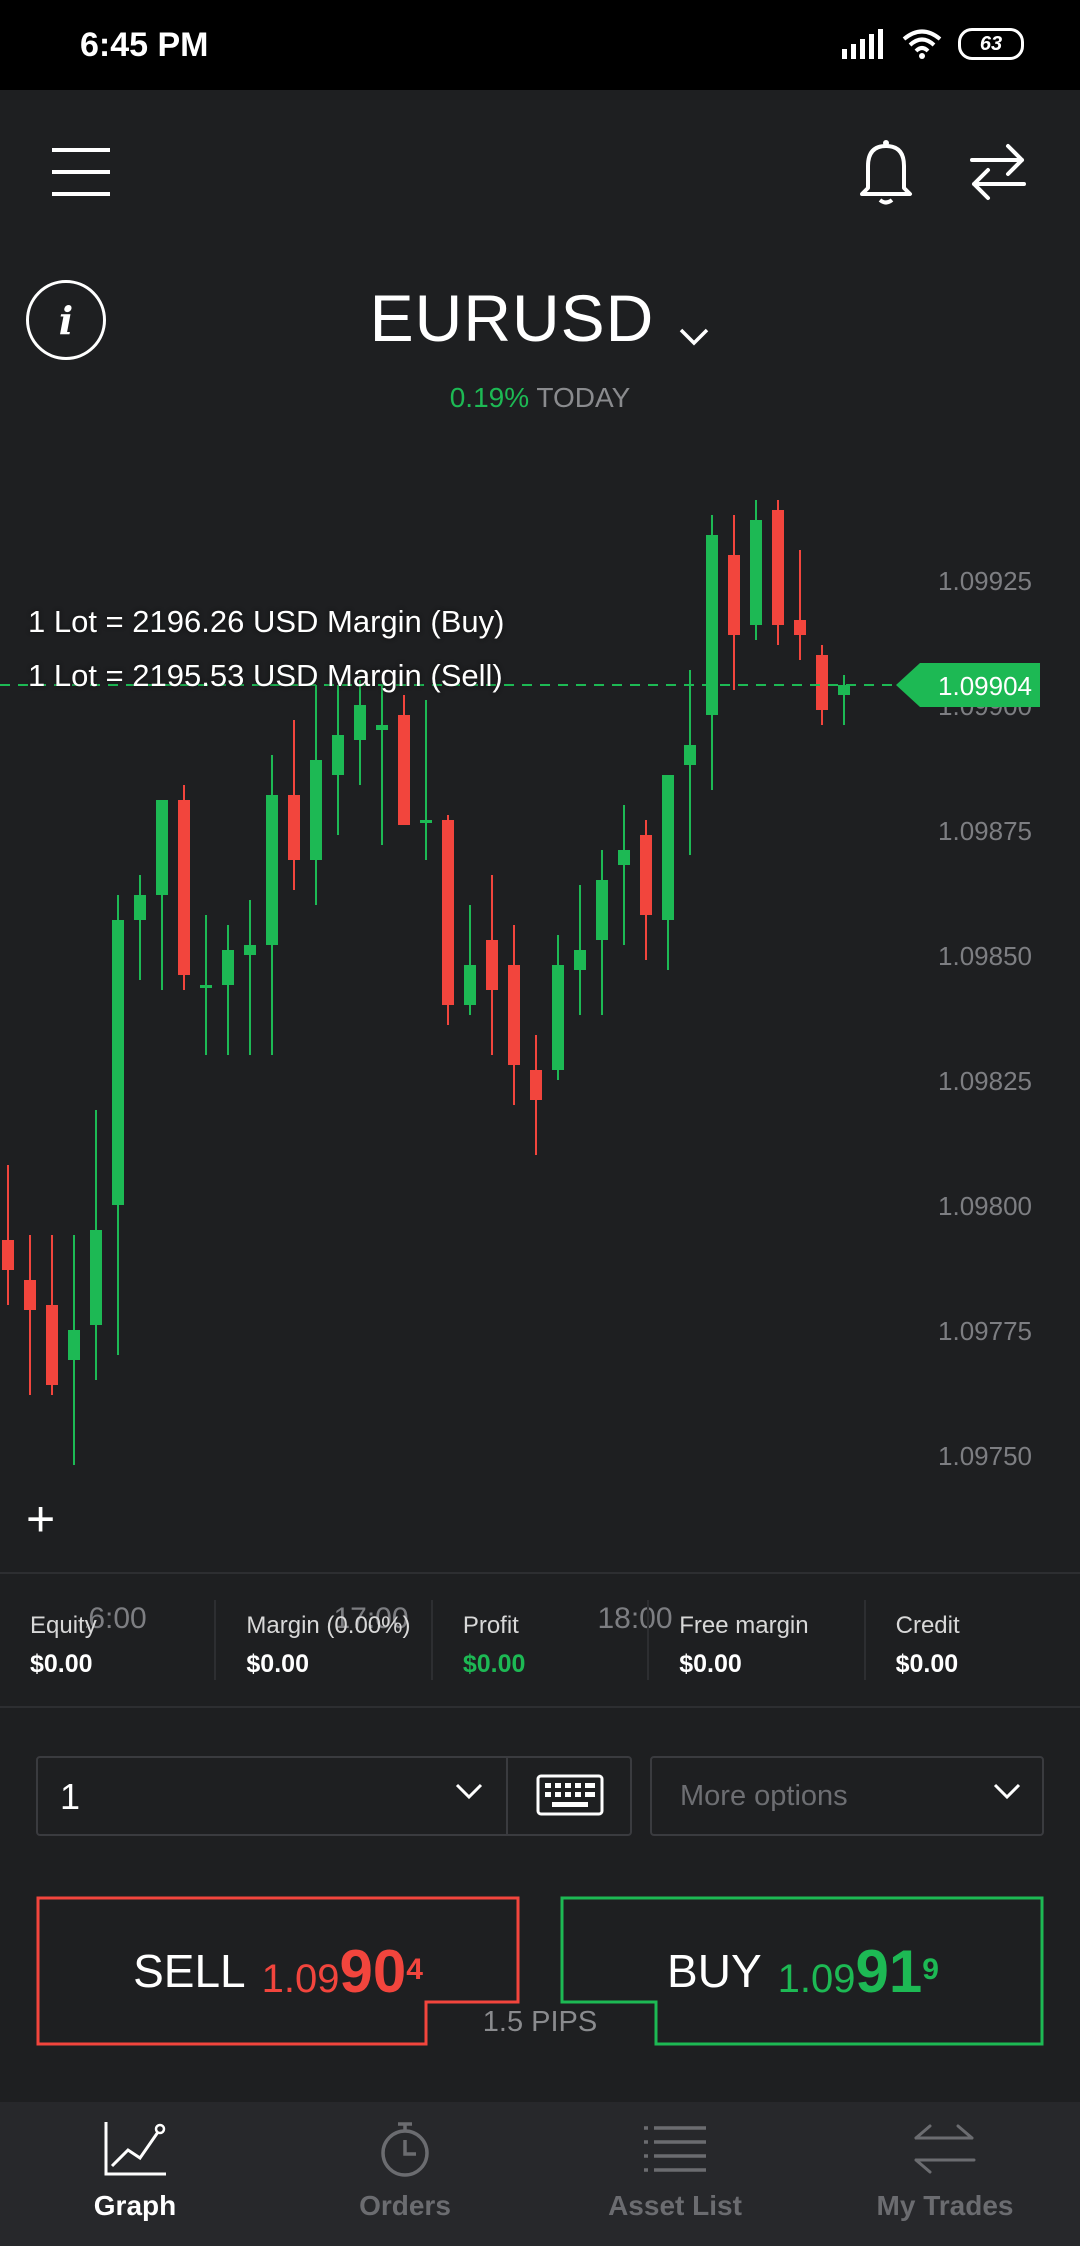 The image size is (1080, 2246). Describe the element at coordinates (265, 675) in the screenshot. I see `sell-margin-info: 1 Lot = 2195.53 USD Margin (Sell)` at that location.